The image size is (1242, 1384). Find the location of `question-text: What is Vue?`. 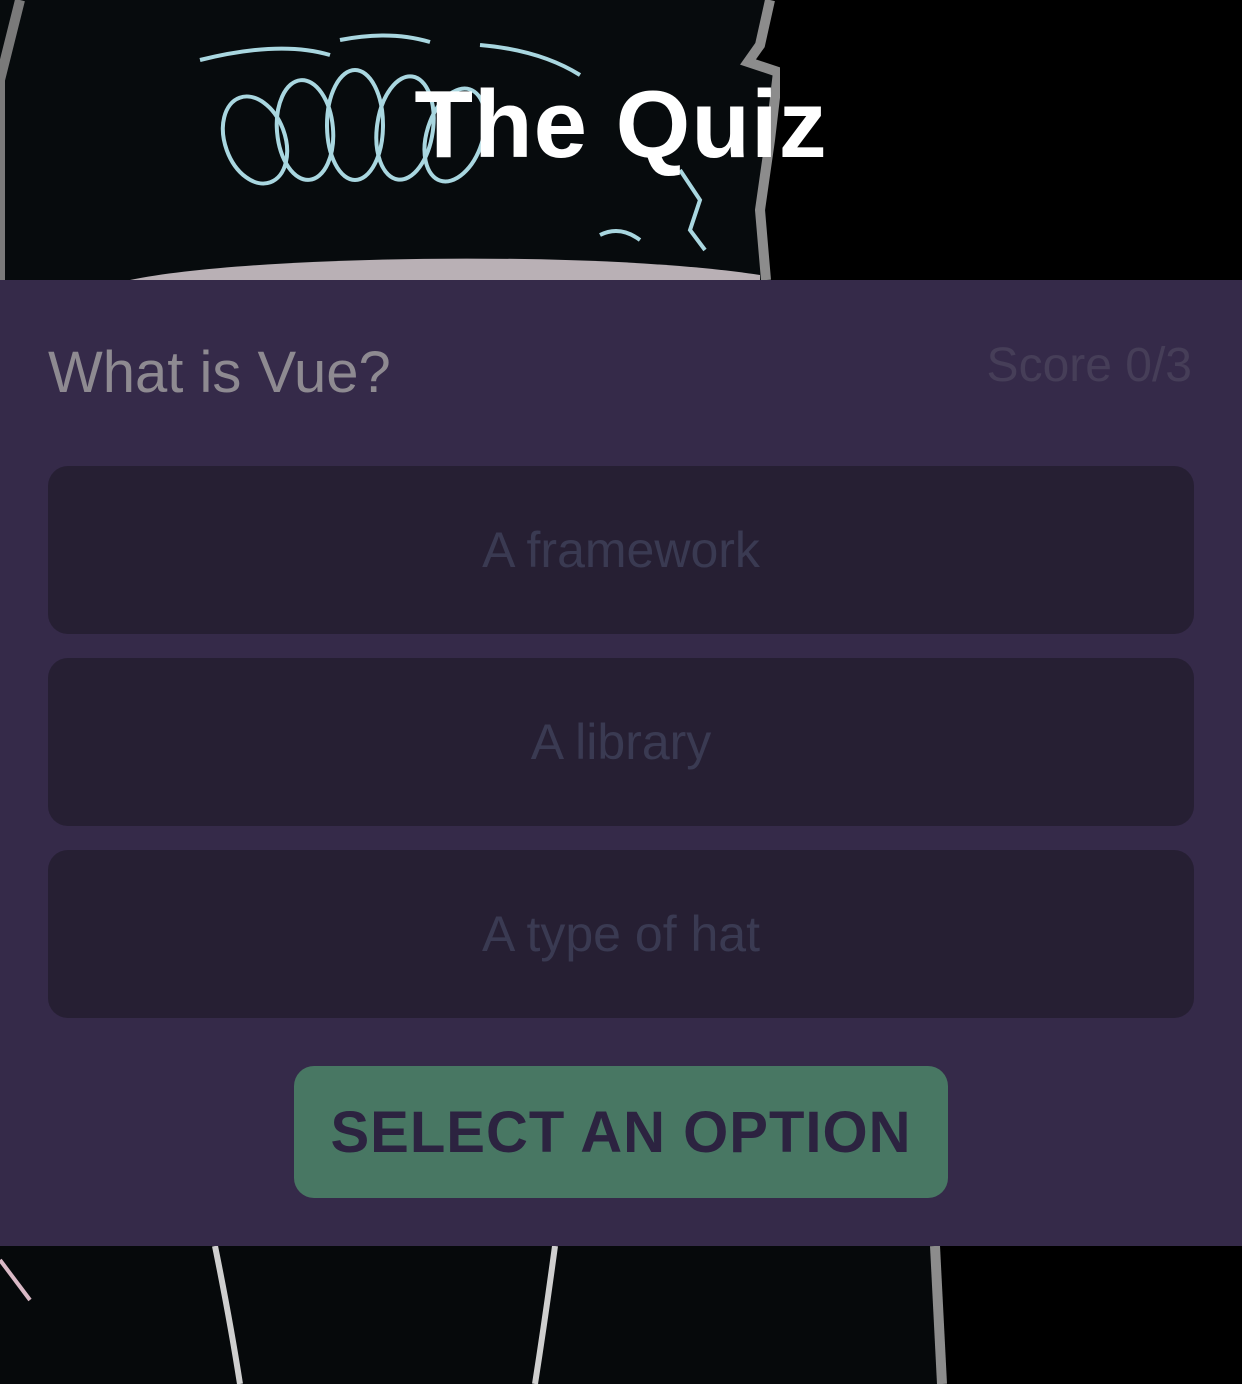

question-text: What is Vue? is located at coordinates (219, 372).